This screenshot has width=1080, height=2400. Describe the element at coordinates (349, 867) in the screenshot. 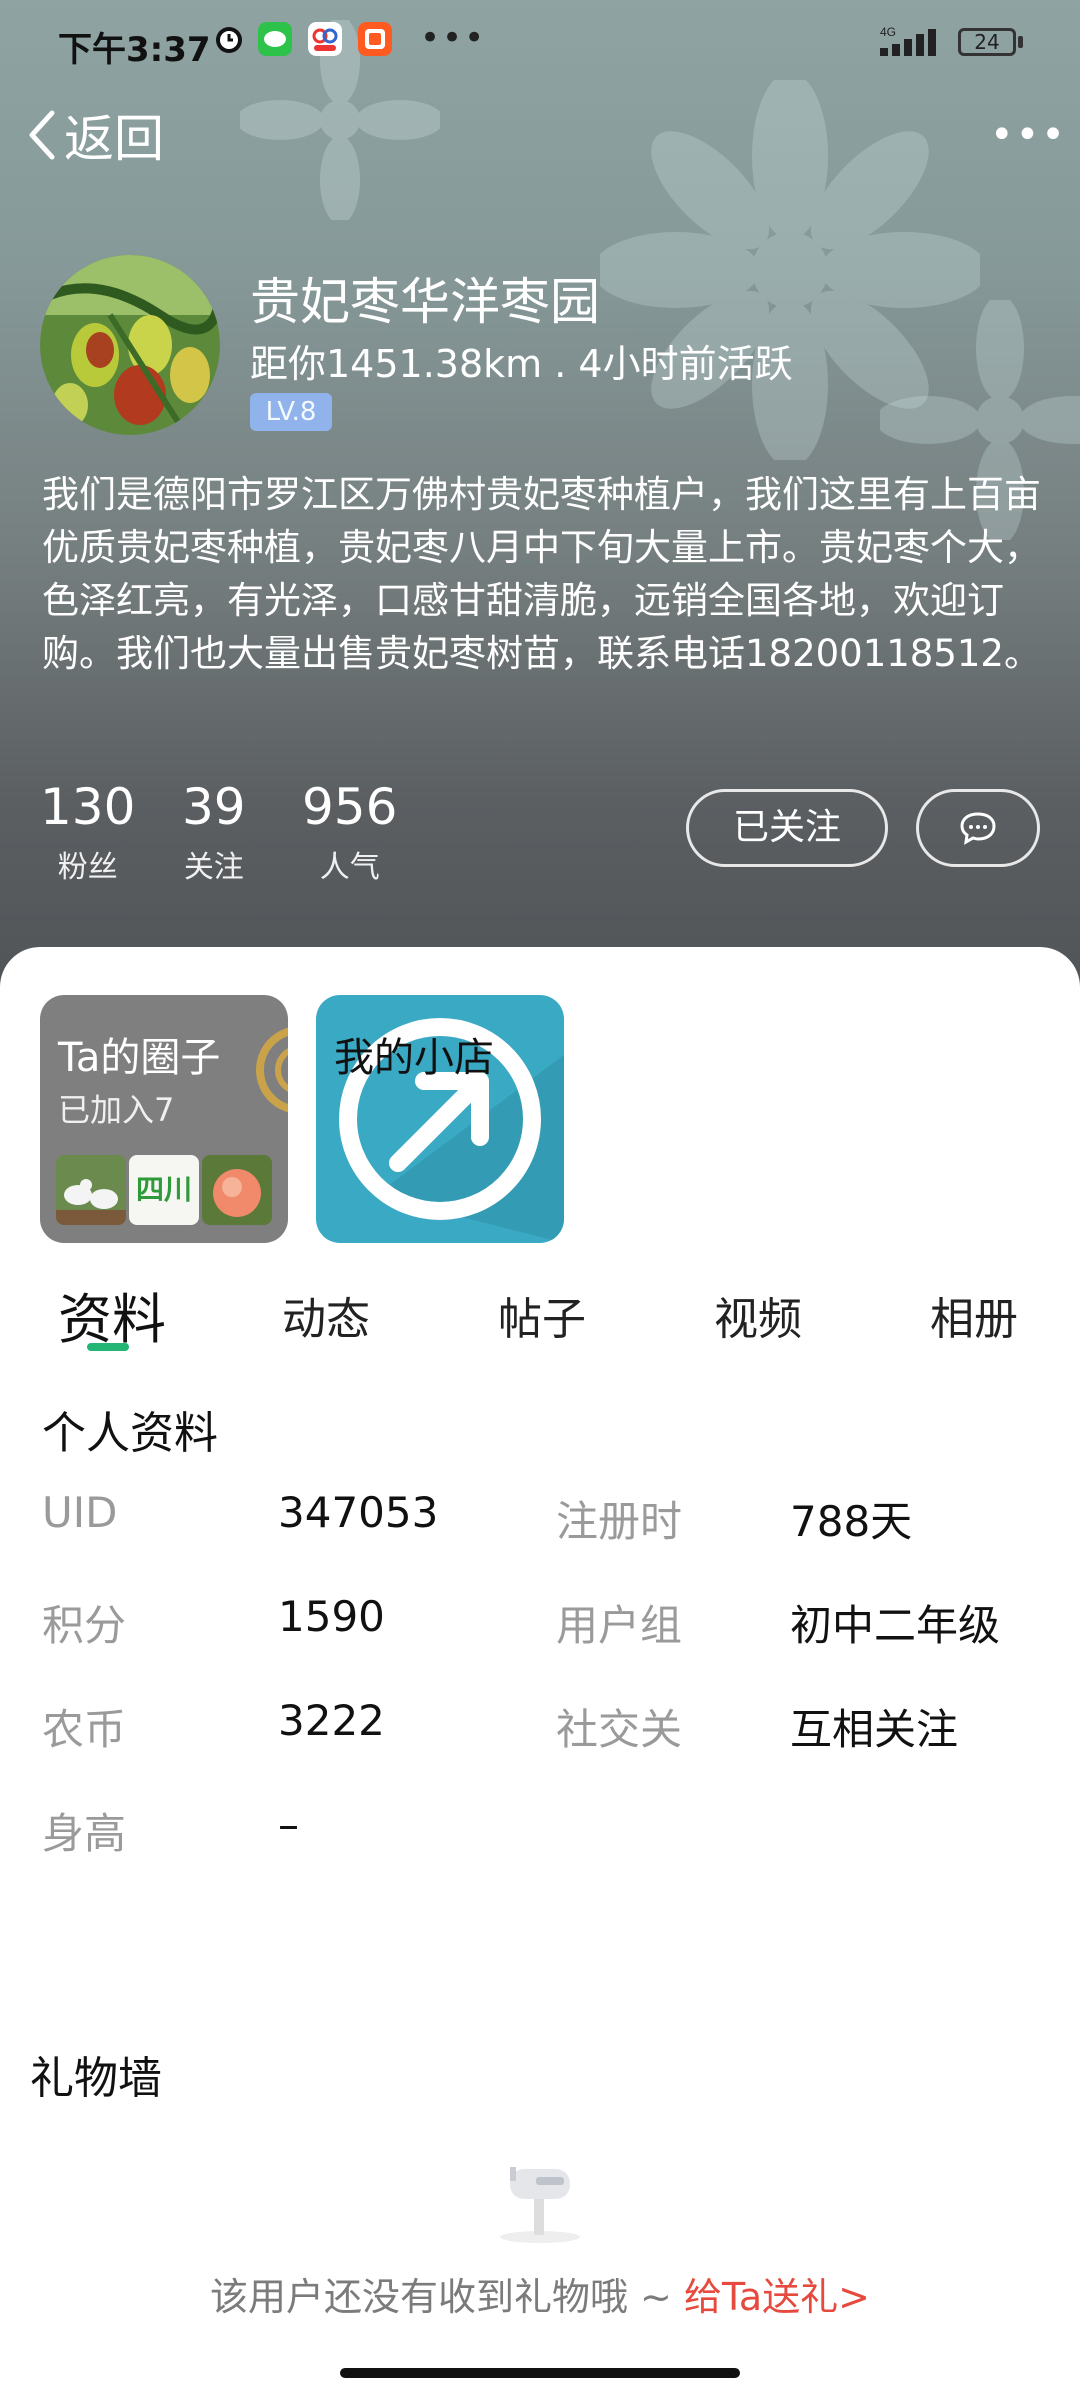

I see `stat-popularity-label: 人气` at that location.